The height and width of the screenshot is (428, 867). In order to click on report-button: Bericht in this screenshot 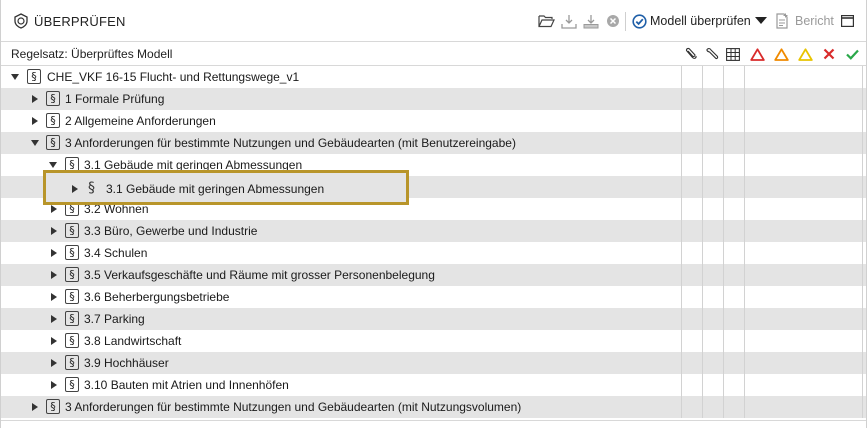, I will do `click(814, 21)`.